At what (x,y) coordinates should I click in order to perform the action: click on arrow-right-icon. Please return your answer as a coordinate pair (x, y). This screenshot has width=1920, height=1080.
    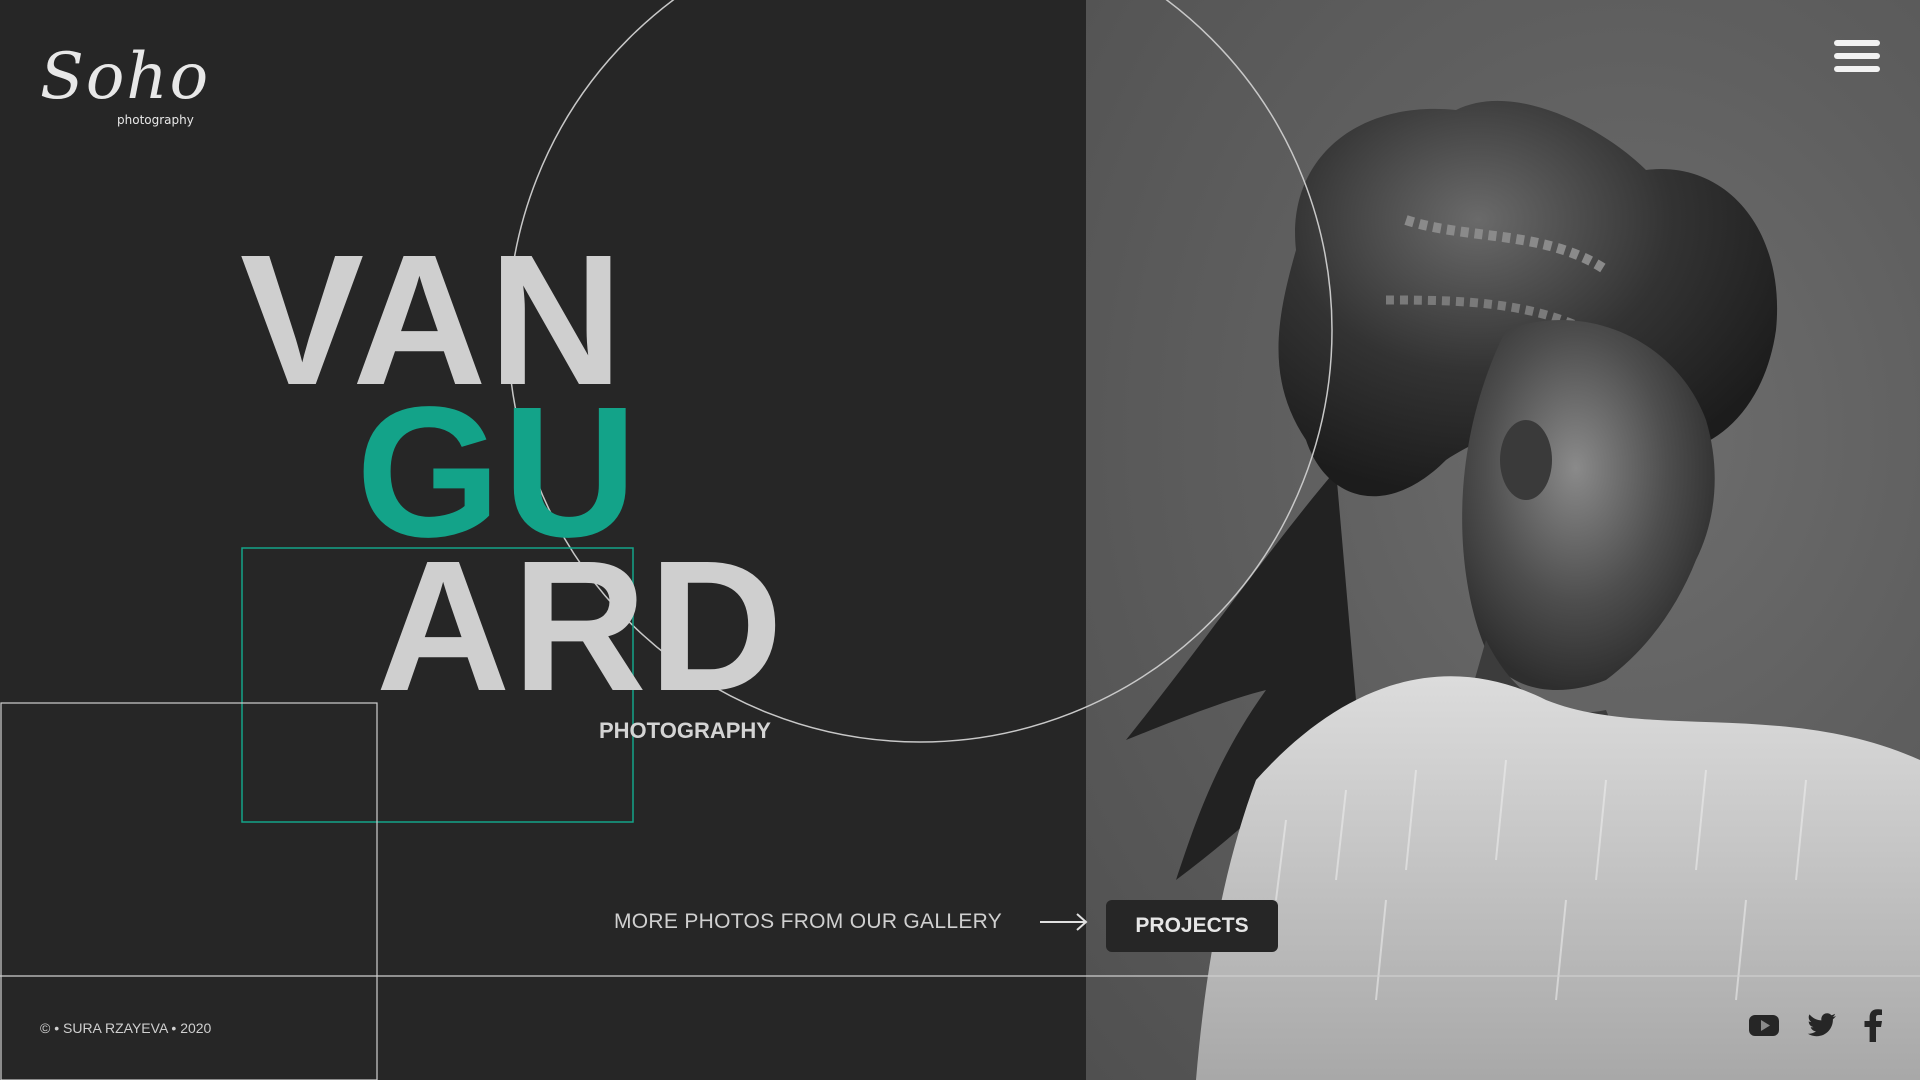
    Looking at the image, I should click on (1064, 922).